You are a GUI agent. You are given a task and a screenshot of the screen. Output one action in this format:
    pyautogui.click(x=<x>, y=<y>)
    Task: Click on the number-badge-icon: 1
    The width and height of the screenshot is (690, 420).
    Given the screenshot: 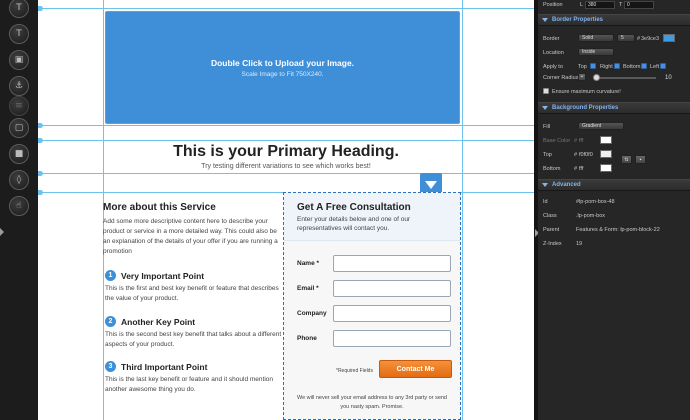 What is the action you would take?
    pyautogui.click(x=110, y=275)
    